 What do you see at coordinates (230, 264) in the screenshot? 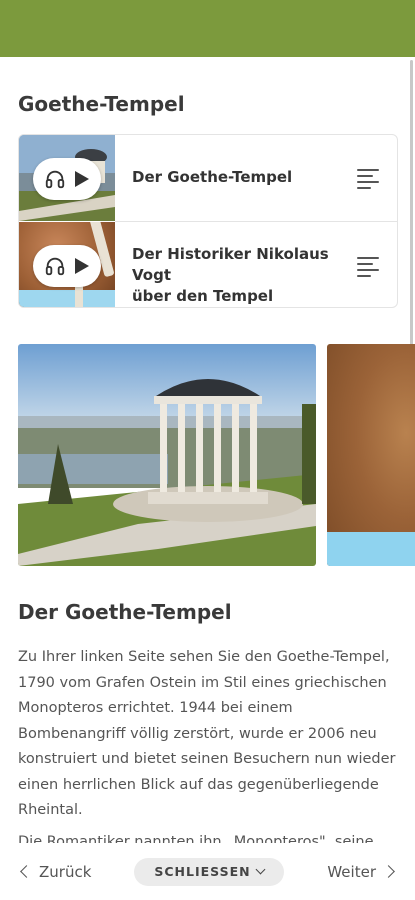
I see `audio-track-title-line1: Der Historiker Nikolaus Vogt` at bounding box center [230, 264].